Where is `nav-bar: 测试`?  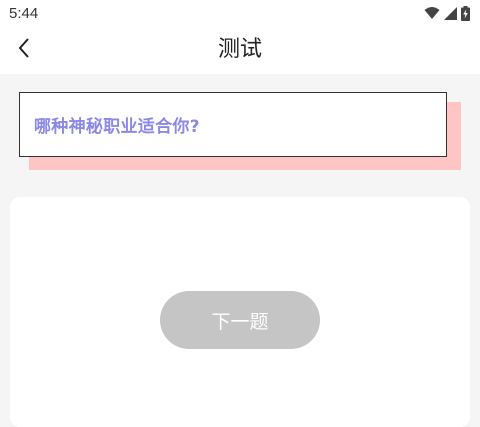 nav-bar: 测试 is located at coordinates (240, 50).